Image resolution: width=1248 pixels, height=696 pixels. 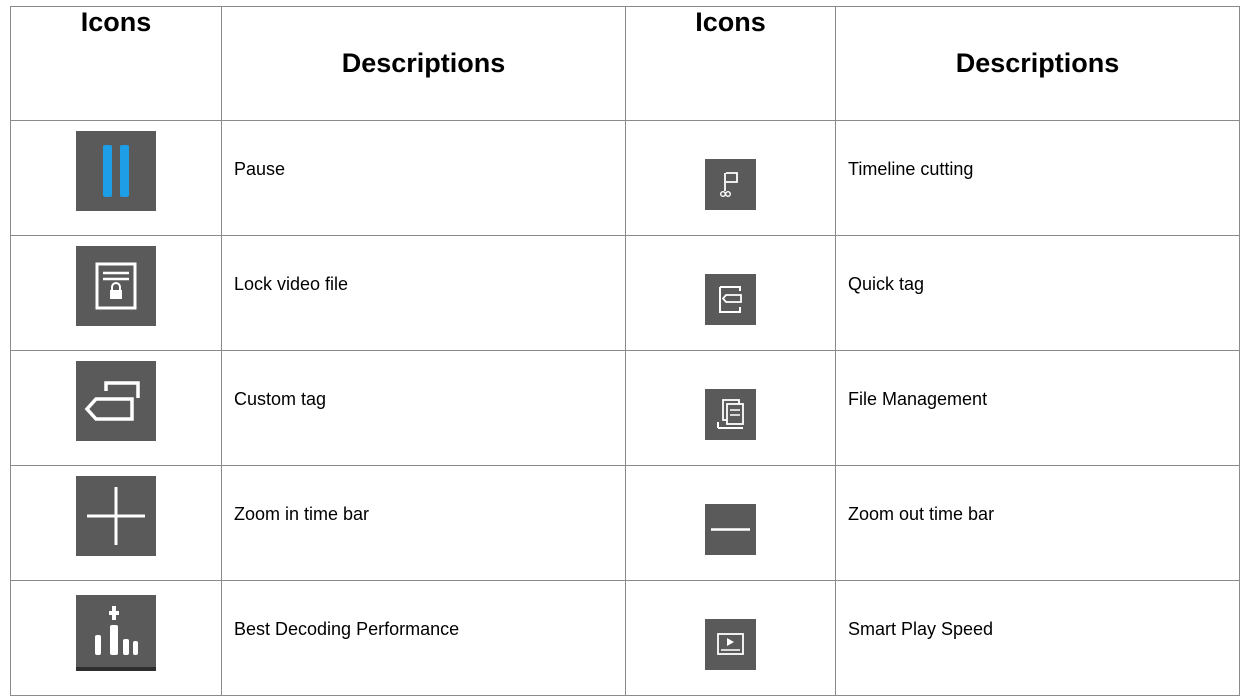 What do you see at coordinates (730, 414) in the screenshot?
I see `file-management-icon` at bounding box center [730, 414].